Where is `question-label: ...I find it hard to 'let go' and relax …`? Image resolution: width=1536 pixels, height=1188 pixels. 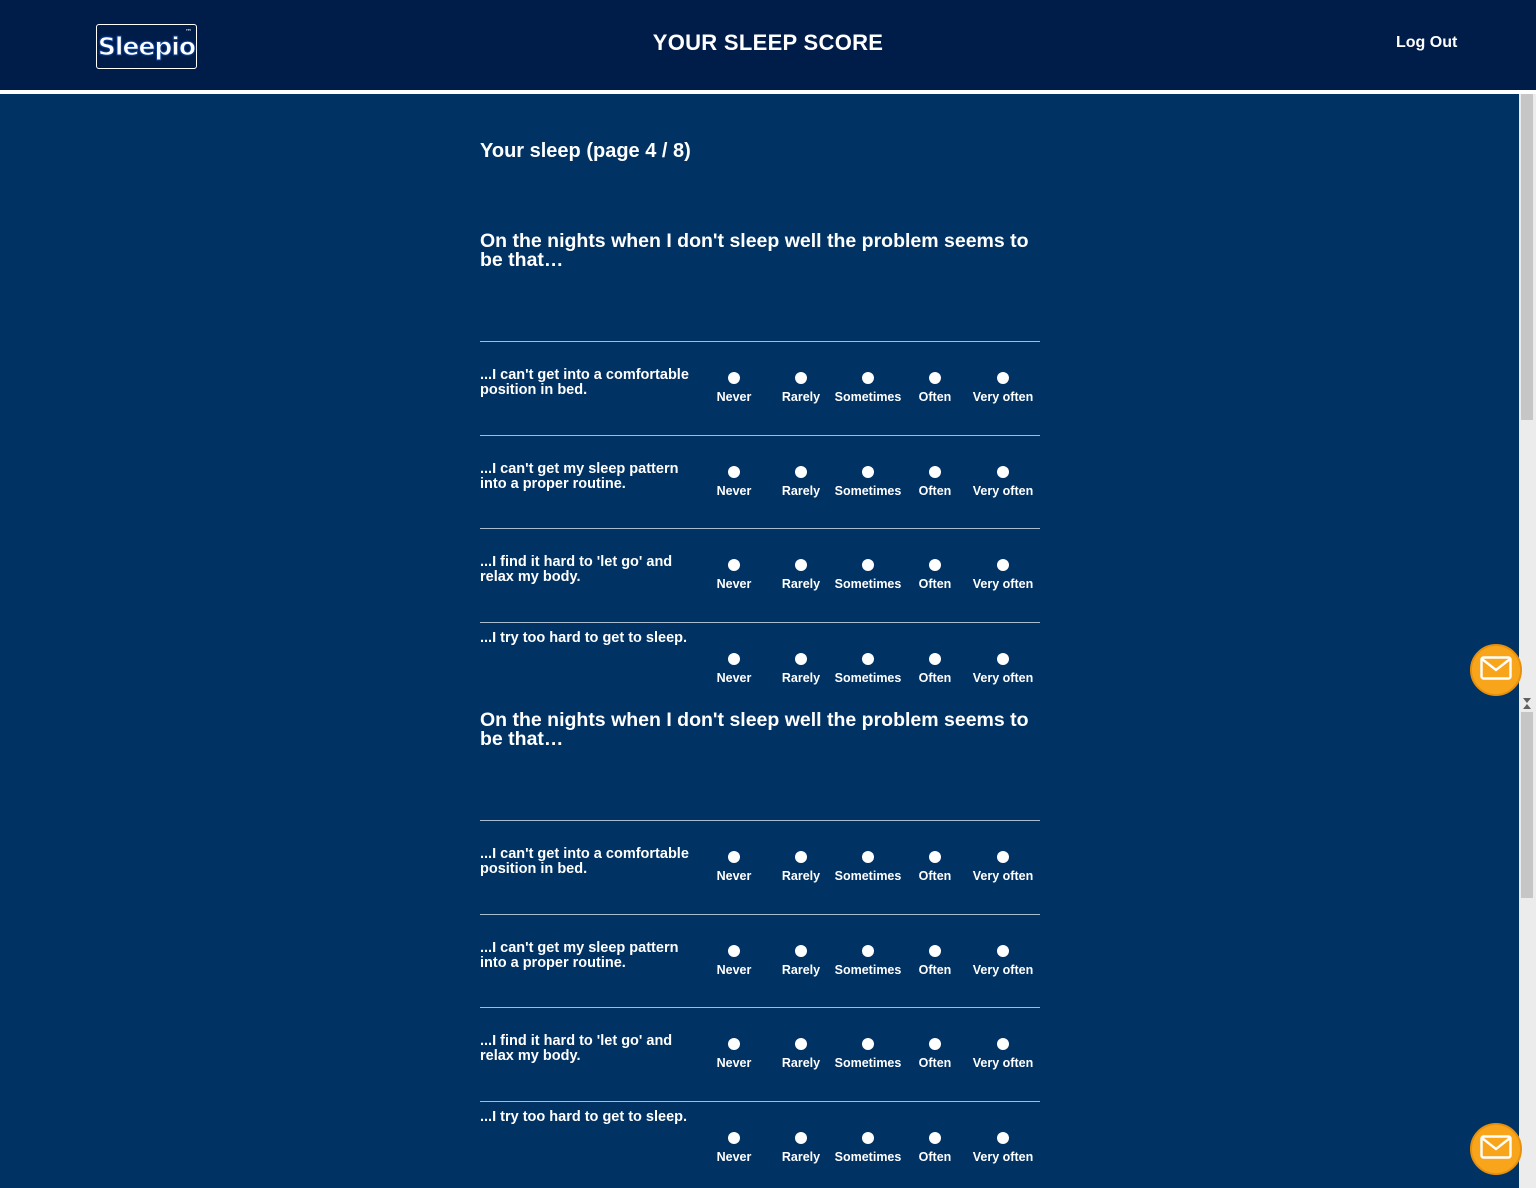 question-label: ...I find it hard to 'let go' and relax … is located at coordinates (576, 1048).